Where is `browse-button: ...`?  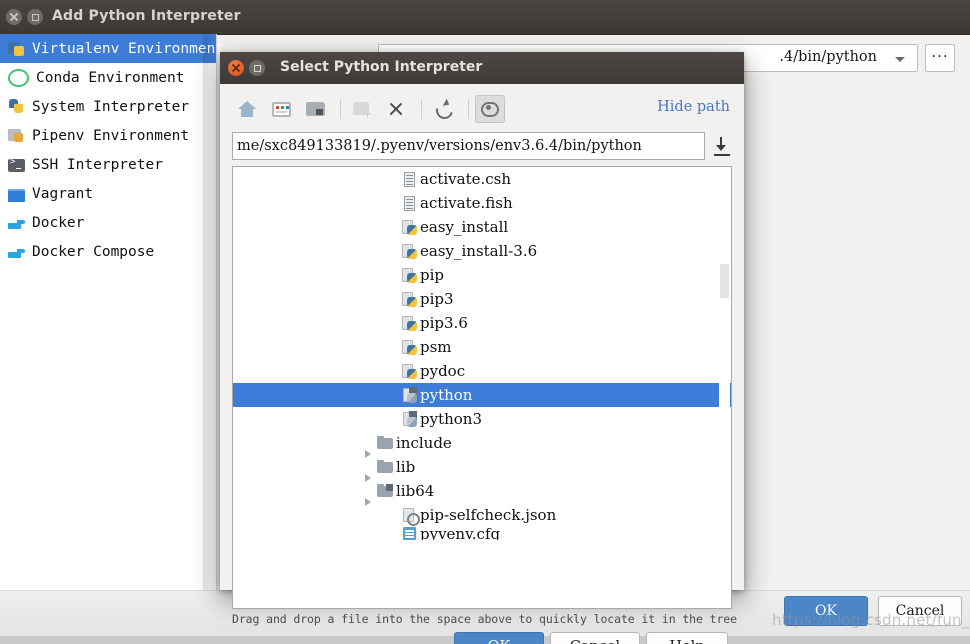
browse-button: ... is located at coordinates (940, 58).